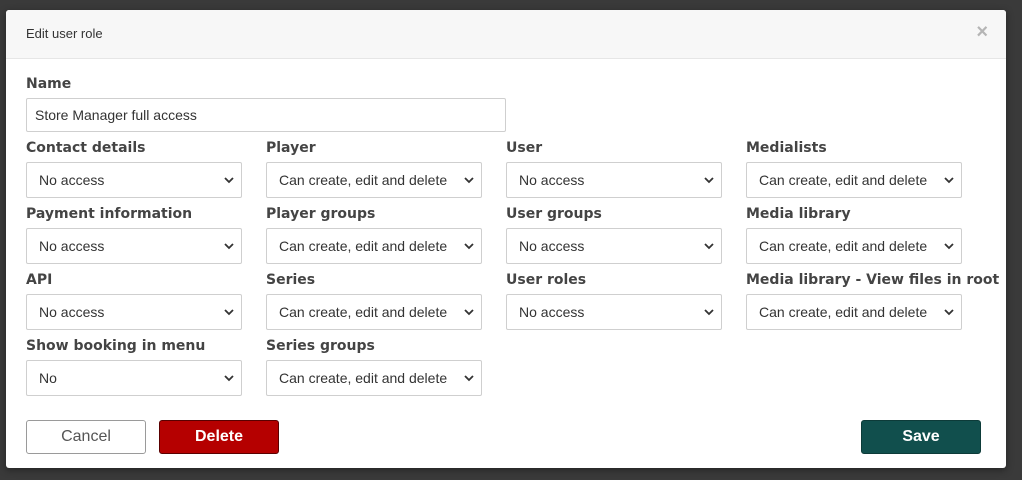 The height and width of the screenshot is (480, 1022). What do you see at coordinates (86, 437) in the screenshot?
I see `cancel-button: Cancel` at bounding box center [86, 437].